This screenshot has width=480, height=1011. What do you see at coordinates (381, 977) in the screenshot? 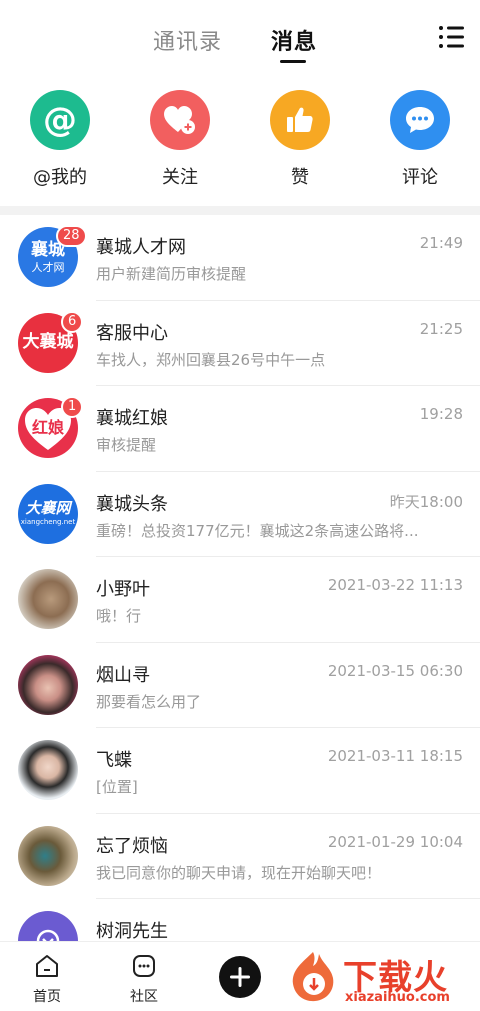
I see `watermark-logo: 下载火 xiazaihuo.com` at bounding box center [381, 977].